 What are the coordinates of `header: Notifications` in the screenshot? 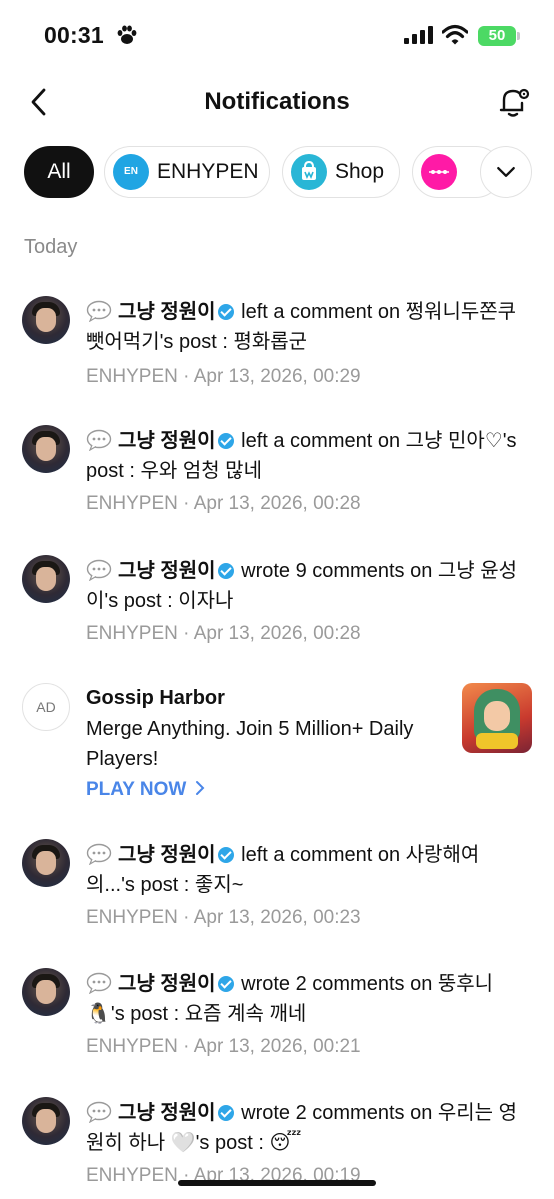 It's located at (277, 102).